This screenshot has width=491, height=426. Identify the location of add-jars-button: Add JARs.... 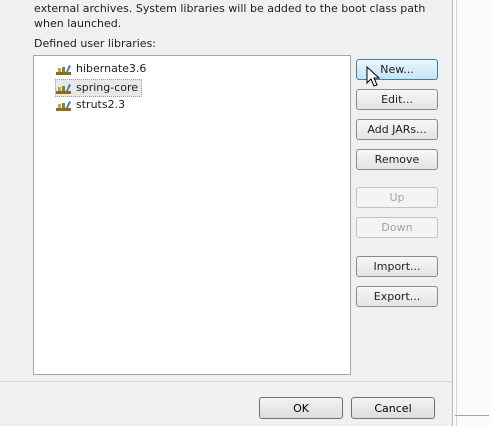
(397, 129).